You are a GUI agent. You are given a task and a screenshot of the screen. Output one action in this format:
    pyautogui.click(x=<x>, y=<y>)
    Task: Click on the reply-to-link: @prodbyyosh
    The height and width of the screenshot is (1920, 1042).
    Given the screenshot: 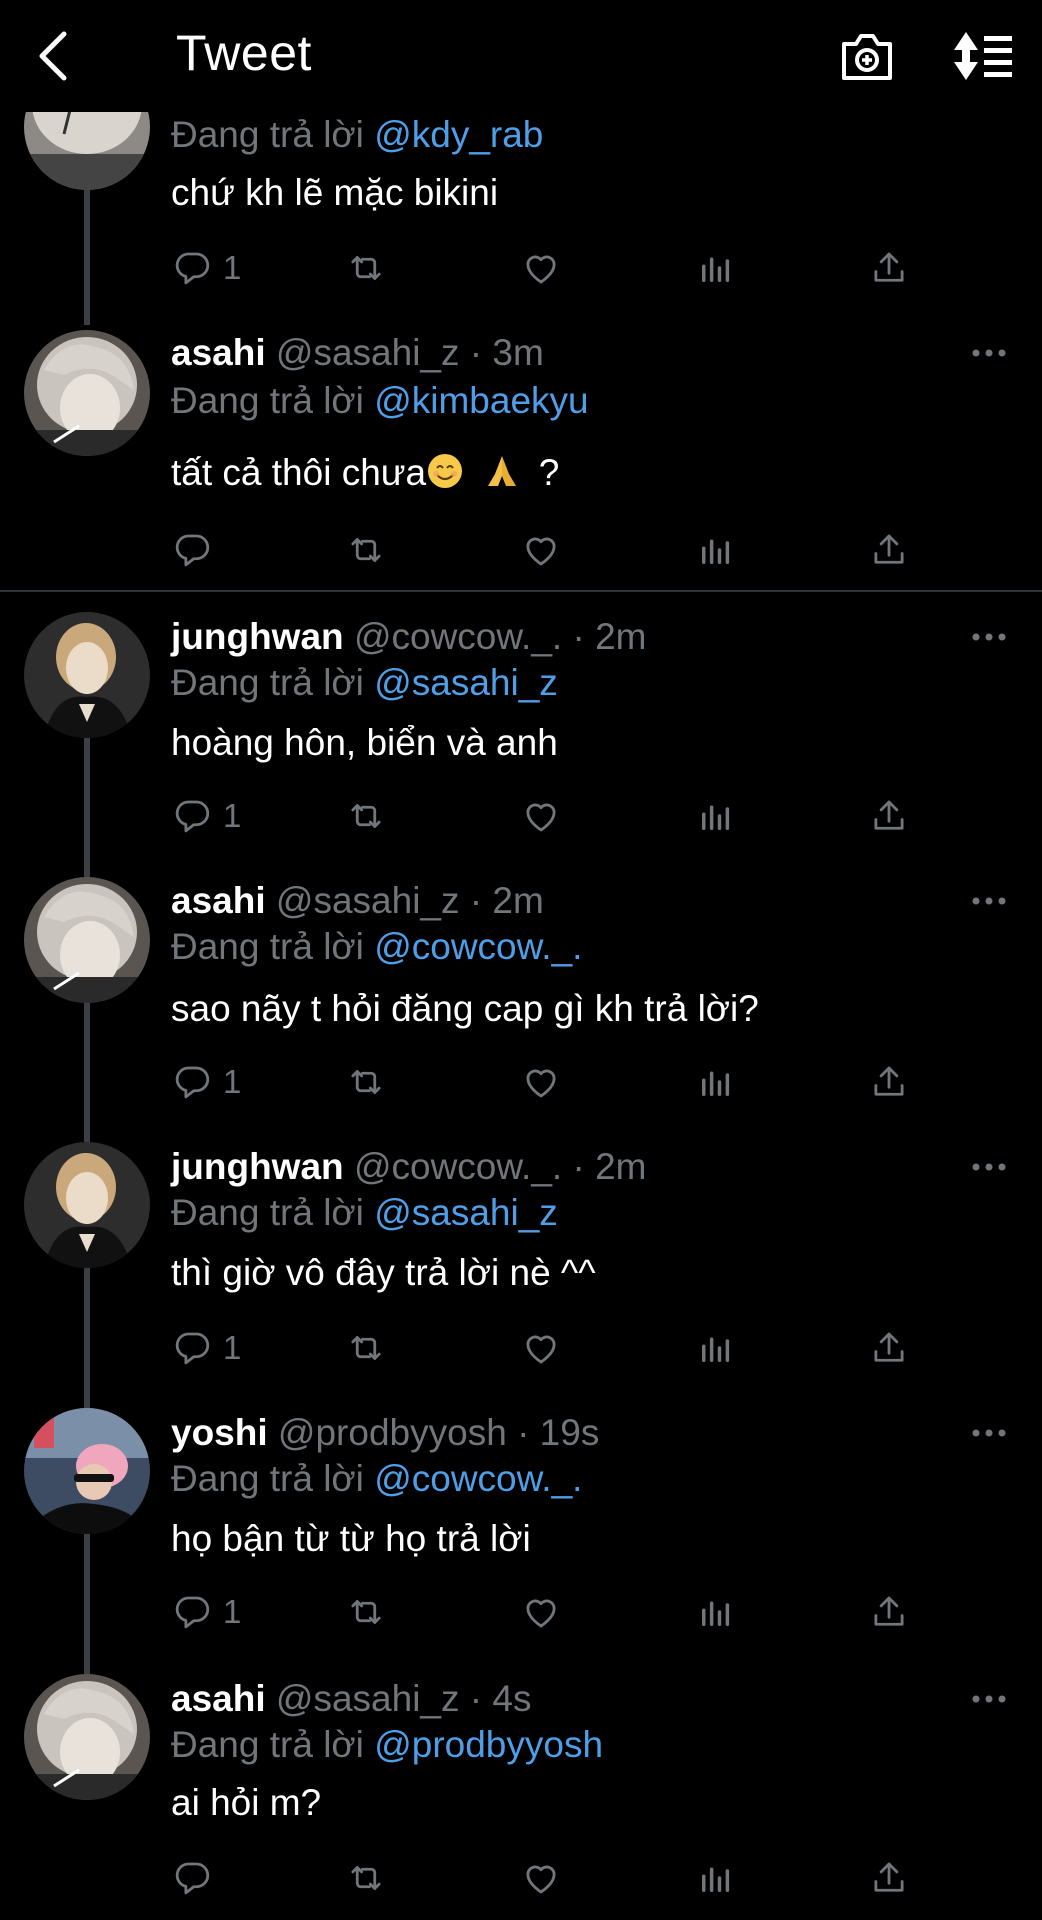 What is the action you would take?
    pyautogui.click(x=488, y=1744)
    